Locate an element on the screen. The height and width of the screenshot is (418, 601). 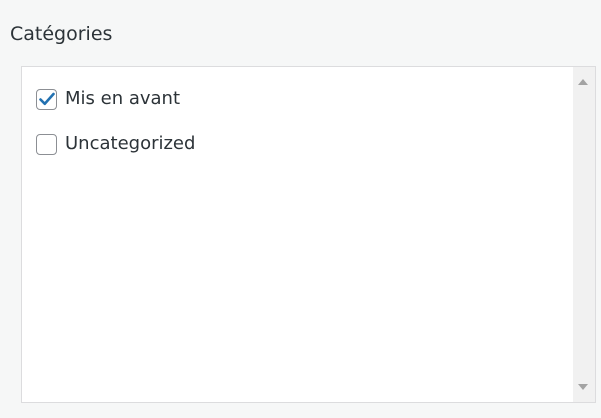
category-label: Mis en avant is located at coordinates (123, 98).